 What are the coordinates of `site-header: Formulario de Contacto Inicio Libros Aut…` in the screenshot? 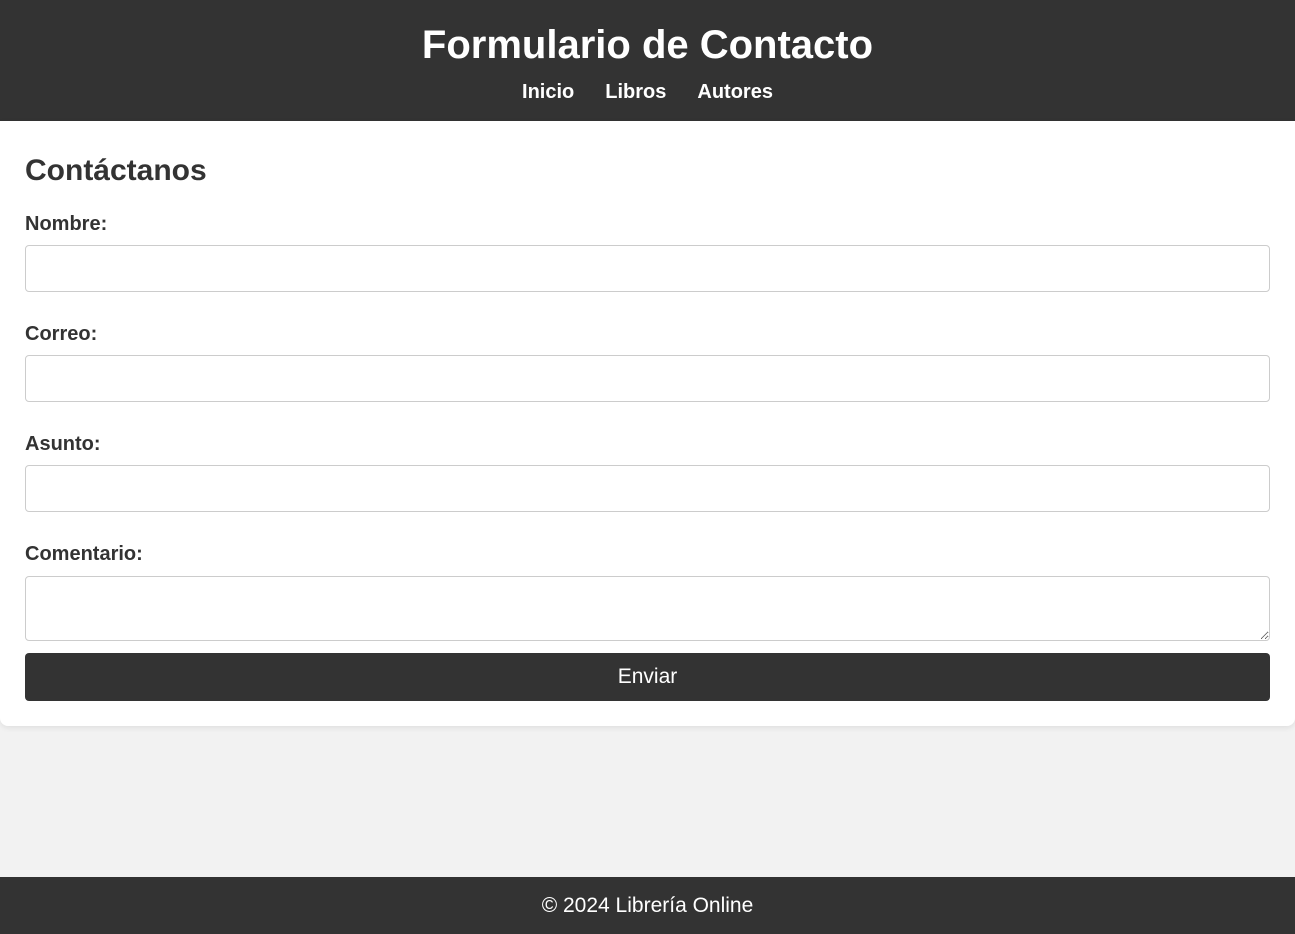 It's located at (647, 60).